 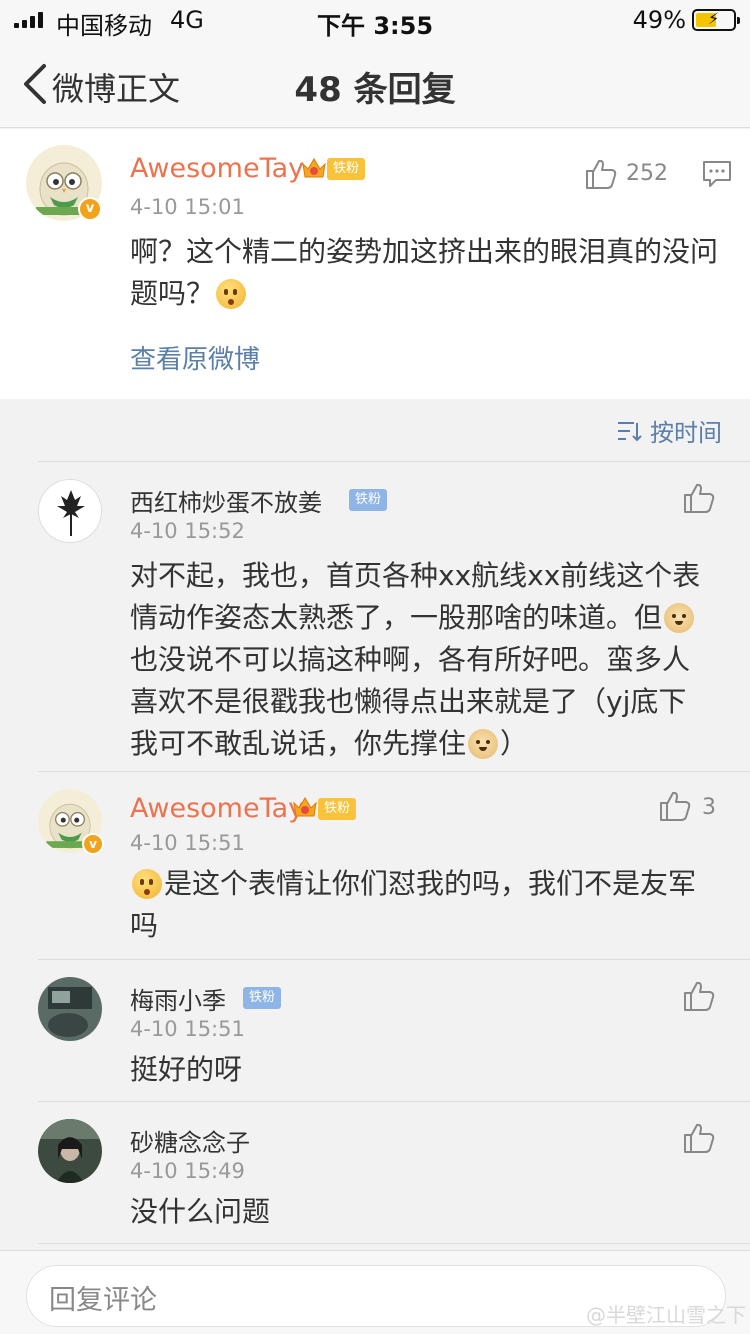 What do you see at coordinates (178, 998) in the screenshot?
I see `username: 梅雨小季` at bounding box center [178, 998].